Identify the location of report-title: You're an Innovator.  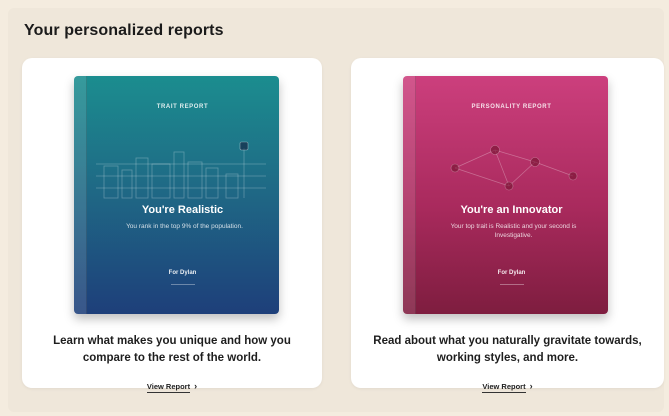
(511, 210).